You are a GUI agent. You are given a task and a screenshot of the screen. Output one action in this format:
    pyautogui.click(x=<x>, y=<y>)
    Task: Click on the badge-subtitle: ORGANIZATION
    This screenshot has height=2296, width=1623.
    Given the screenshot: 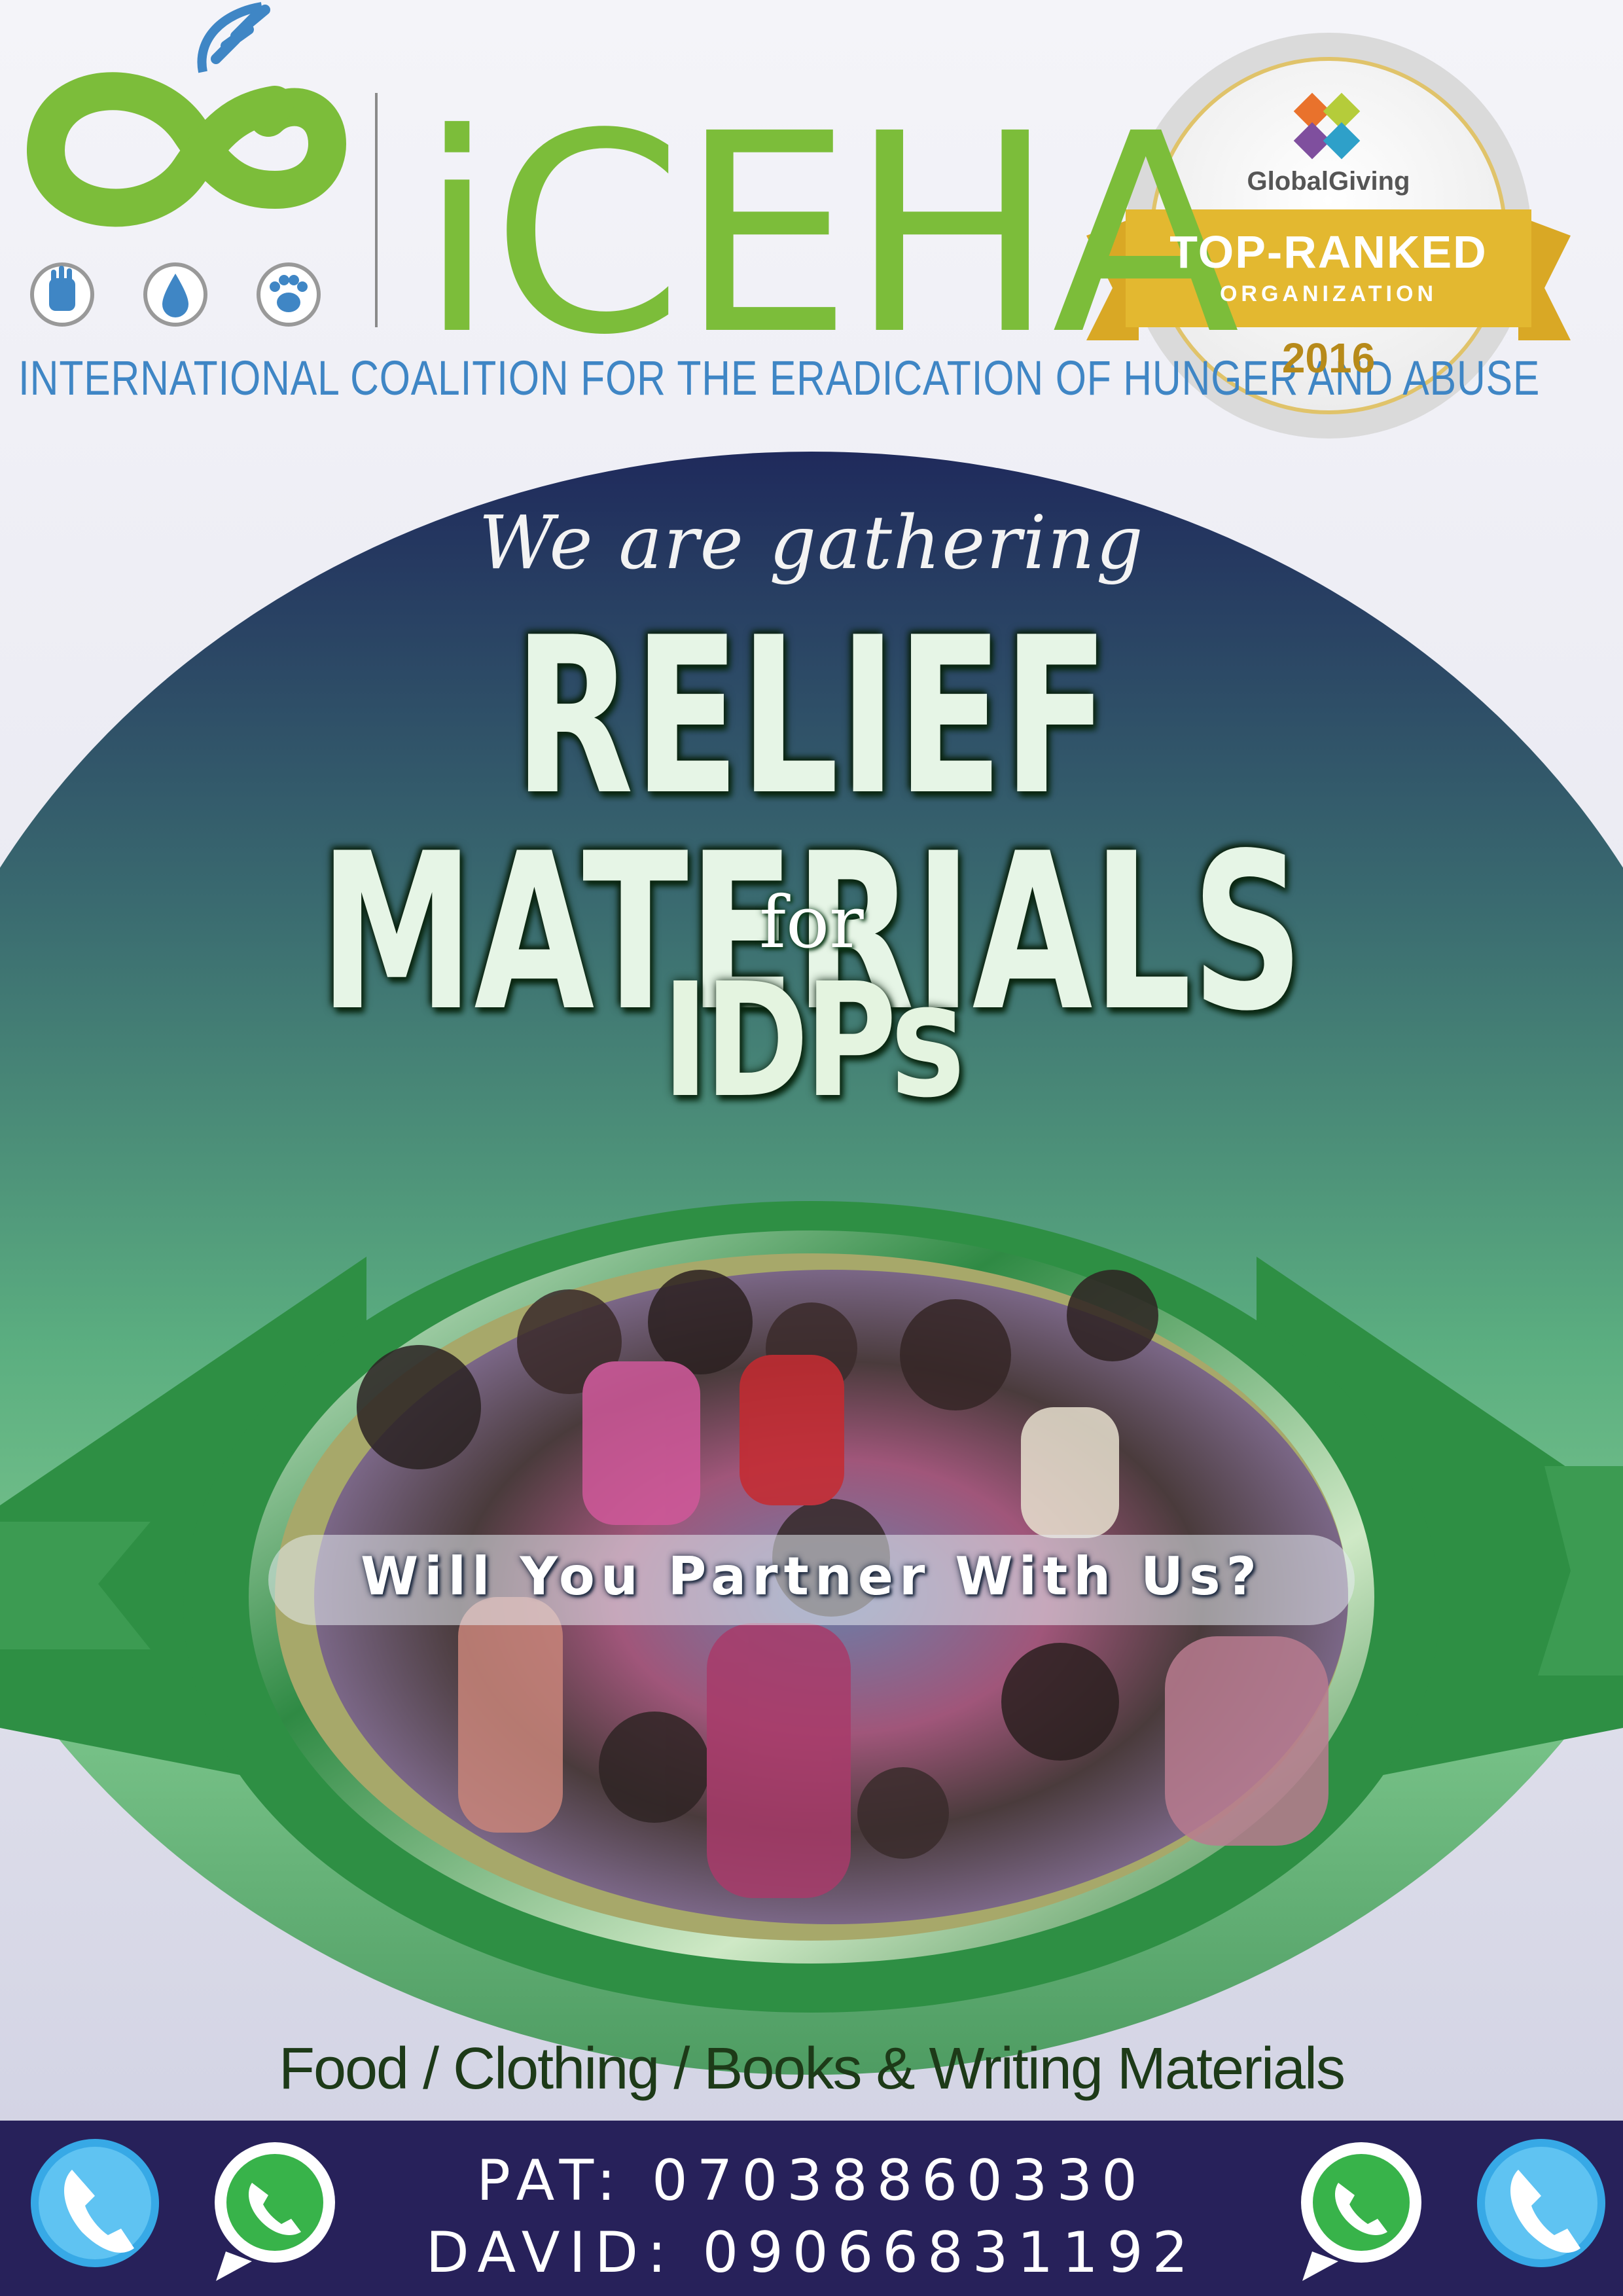 What is the action you would take?
    pyautogui.click(x=1328, y=293)
    